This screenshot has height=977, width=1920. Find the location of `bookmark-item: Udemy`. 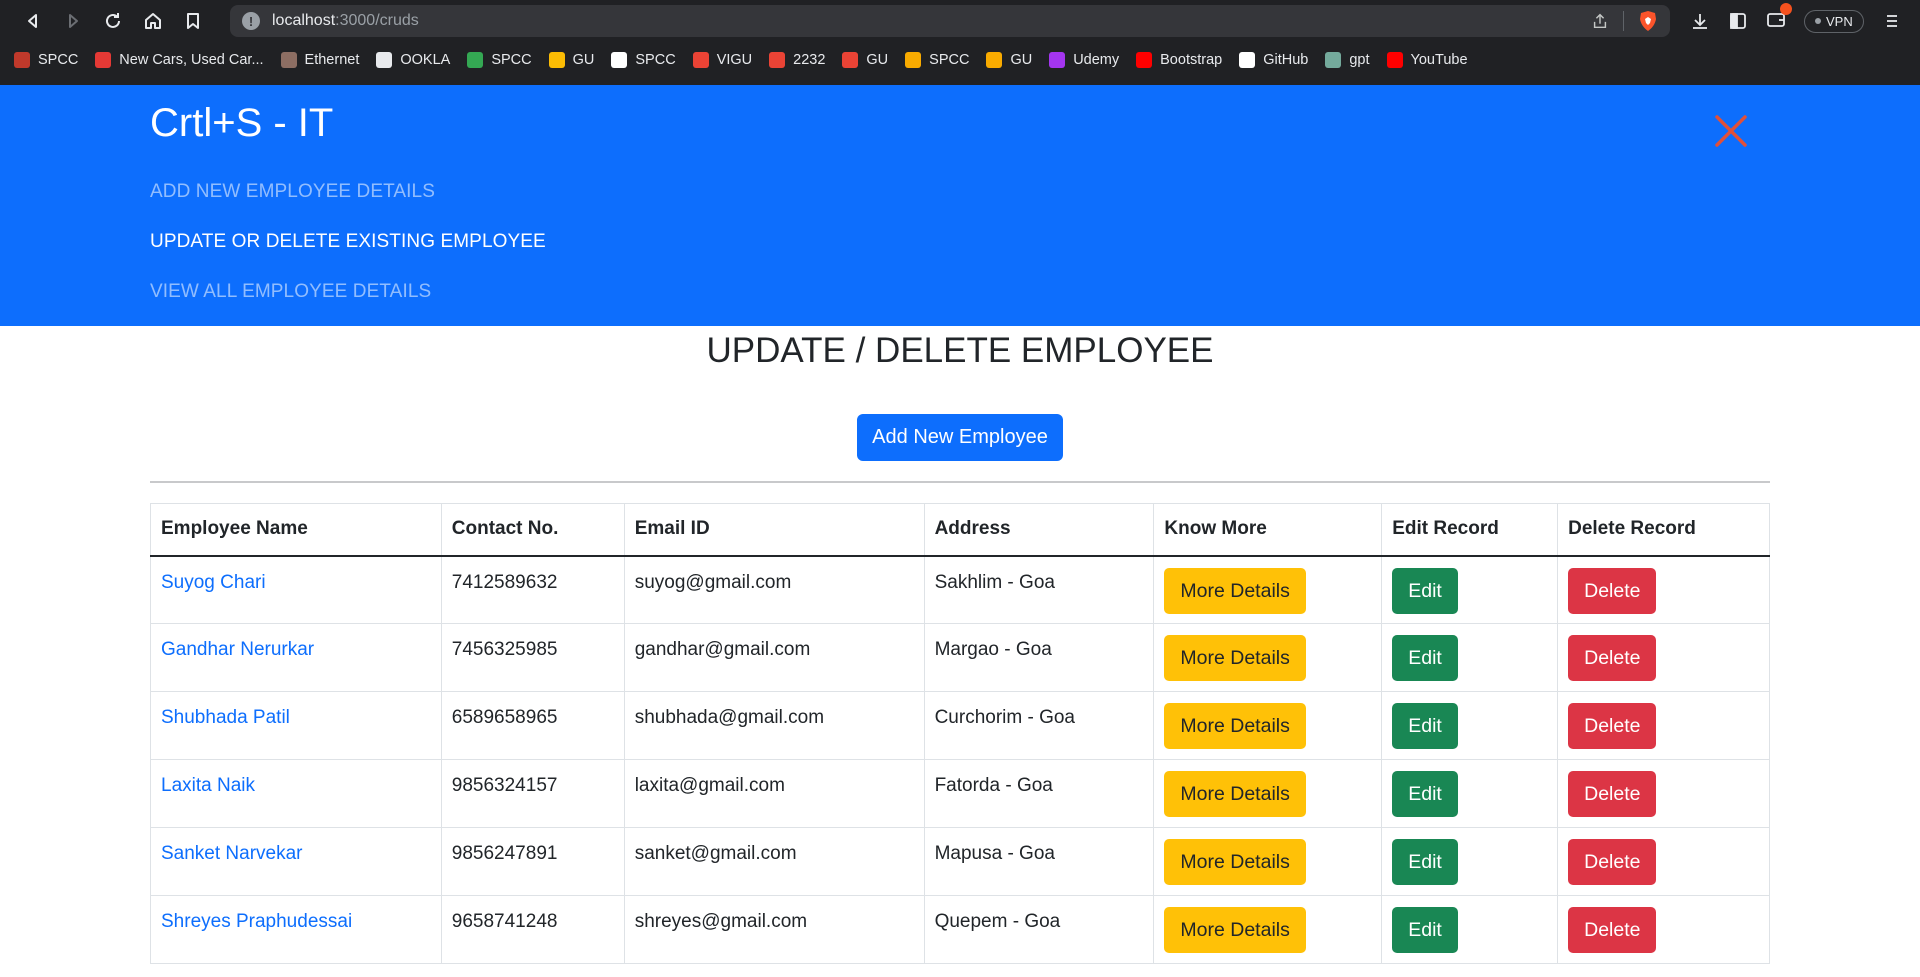

bookmark-item: Udemy is located at coordinates (1084, 60).